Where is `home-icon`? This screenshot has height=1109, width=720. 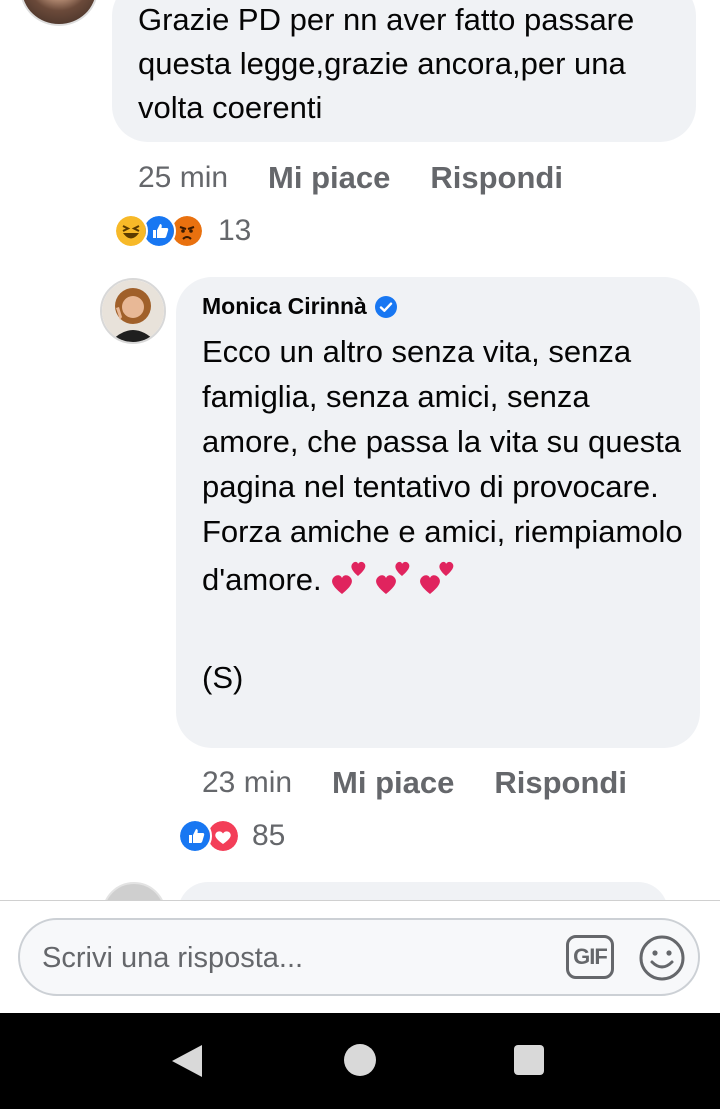
home-icon is located at coordinates (360, 1060).